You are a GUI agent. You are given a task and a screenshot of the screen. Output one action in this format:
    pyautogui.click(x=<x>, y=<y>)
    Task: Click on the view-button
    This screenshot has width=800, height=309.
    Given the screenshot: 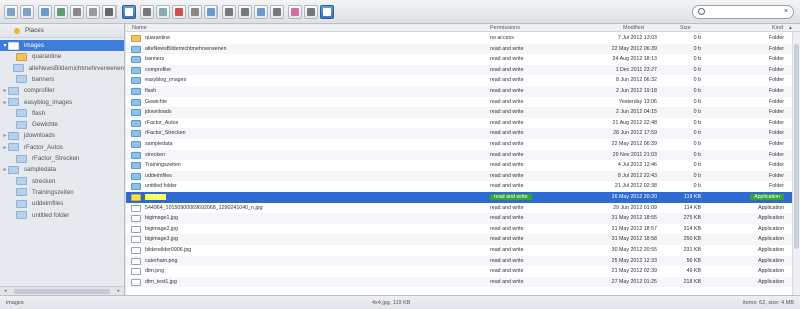 What is the action you would take?
    pyautogui.click(x=147, y=12)
    